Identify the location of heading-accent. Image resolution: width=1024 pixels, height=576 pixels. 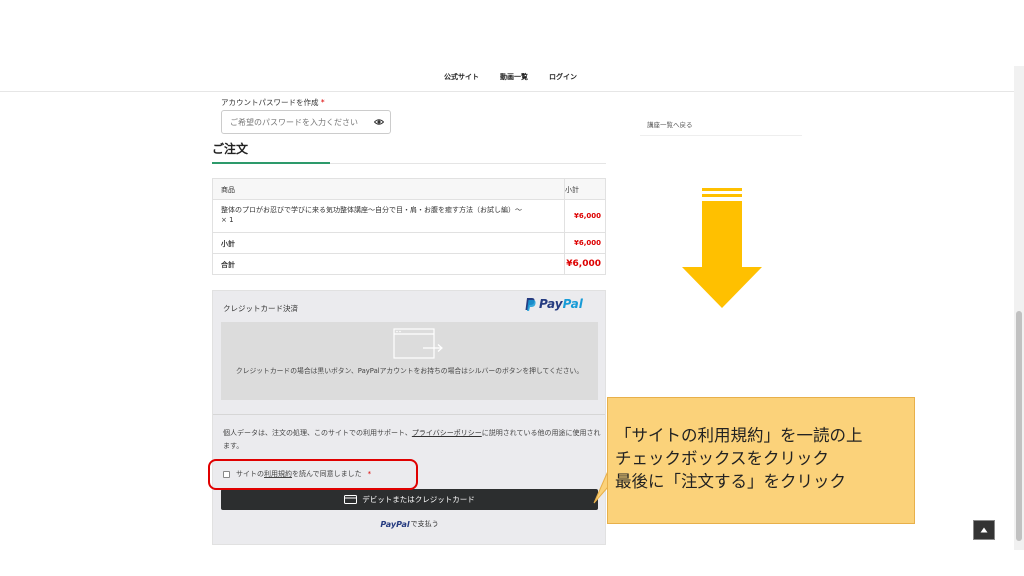
(271, 163).